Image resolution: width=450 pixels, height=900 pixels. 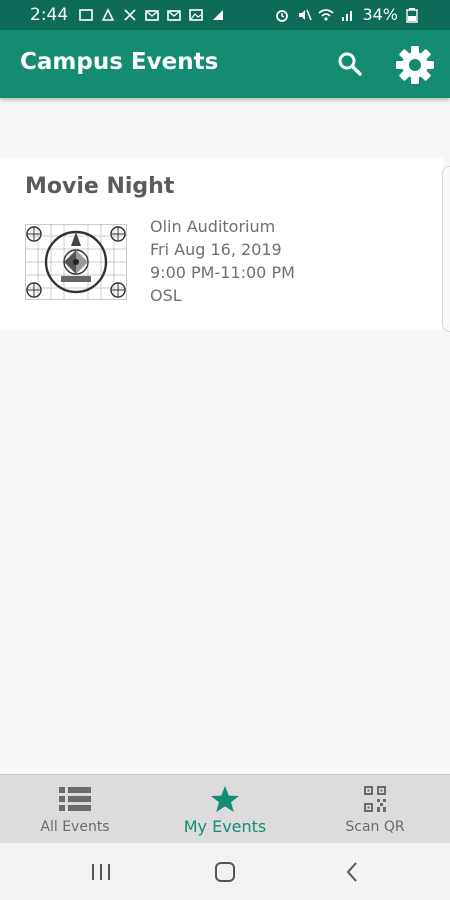 What do you see at coordinates (380, 14) in the screenshot?
I see `battery-percent: 34%` at bounding box center [380, 14].